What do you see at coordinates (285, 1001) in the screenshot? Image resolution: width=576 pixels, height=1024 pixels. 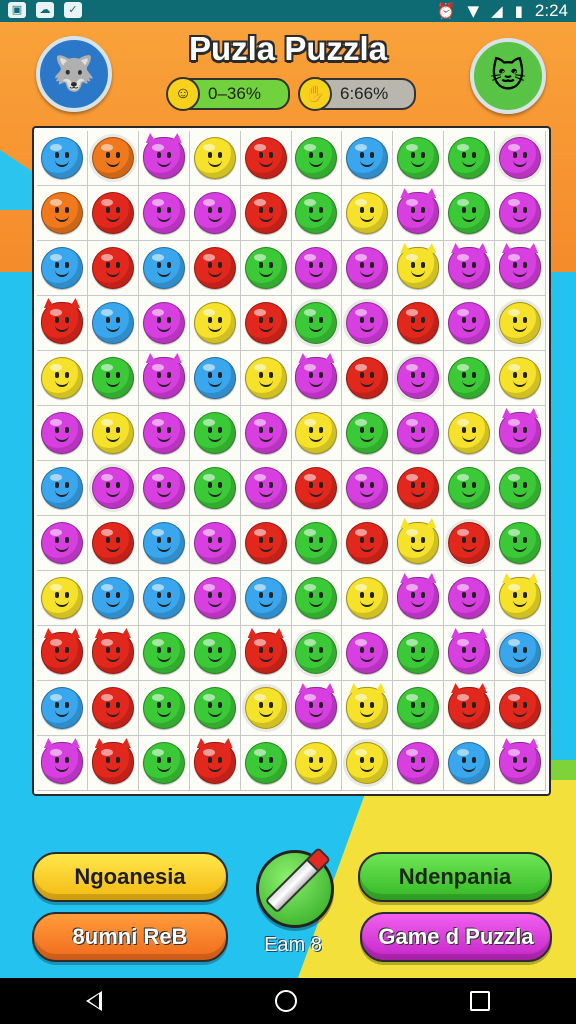 I see `home-icon` at bounding box center [285, 1001].